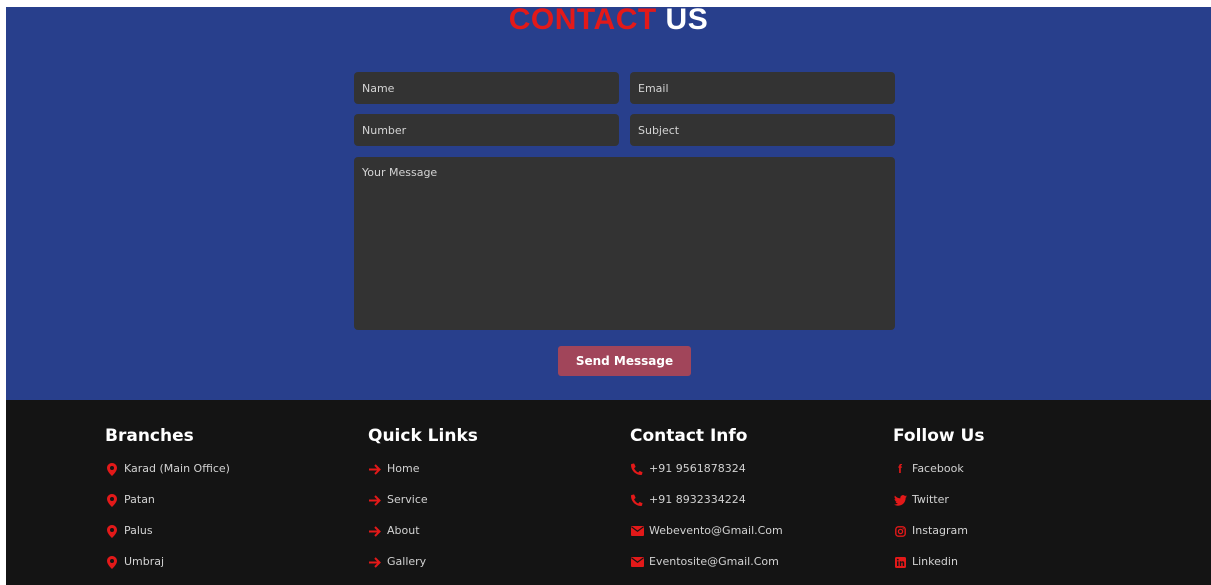 Image resolution: width=1211 pixels, height=585 pixels. I want to click on branch-label: Umbraj, so click(144, 561).